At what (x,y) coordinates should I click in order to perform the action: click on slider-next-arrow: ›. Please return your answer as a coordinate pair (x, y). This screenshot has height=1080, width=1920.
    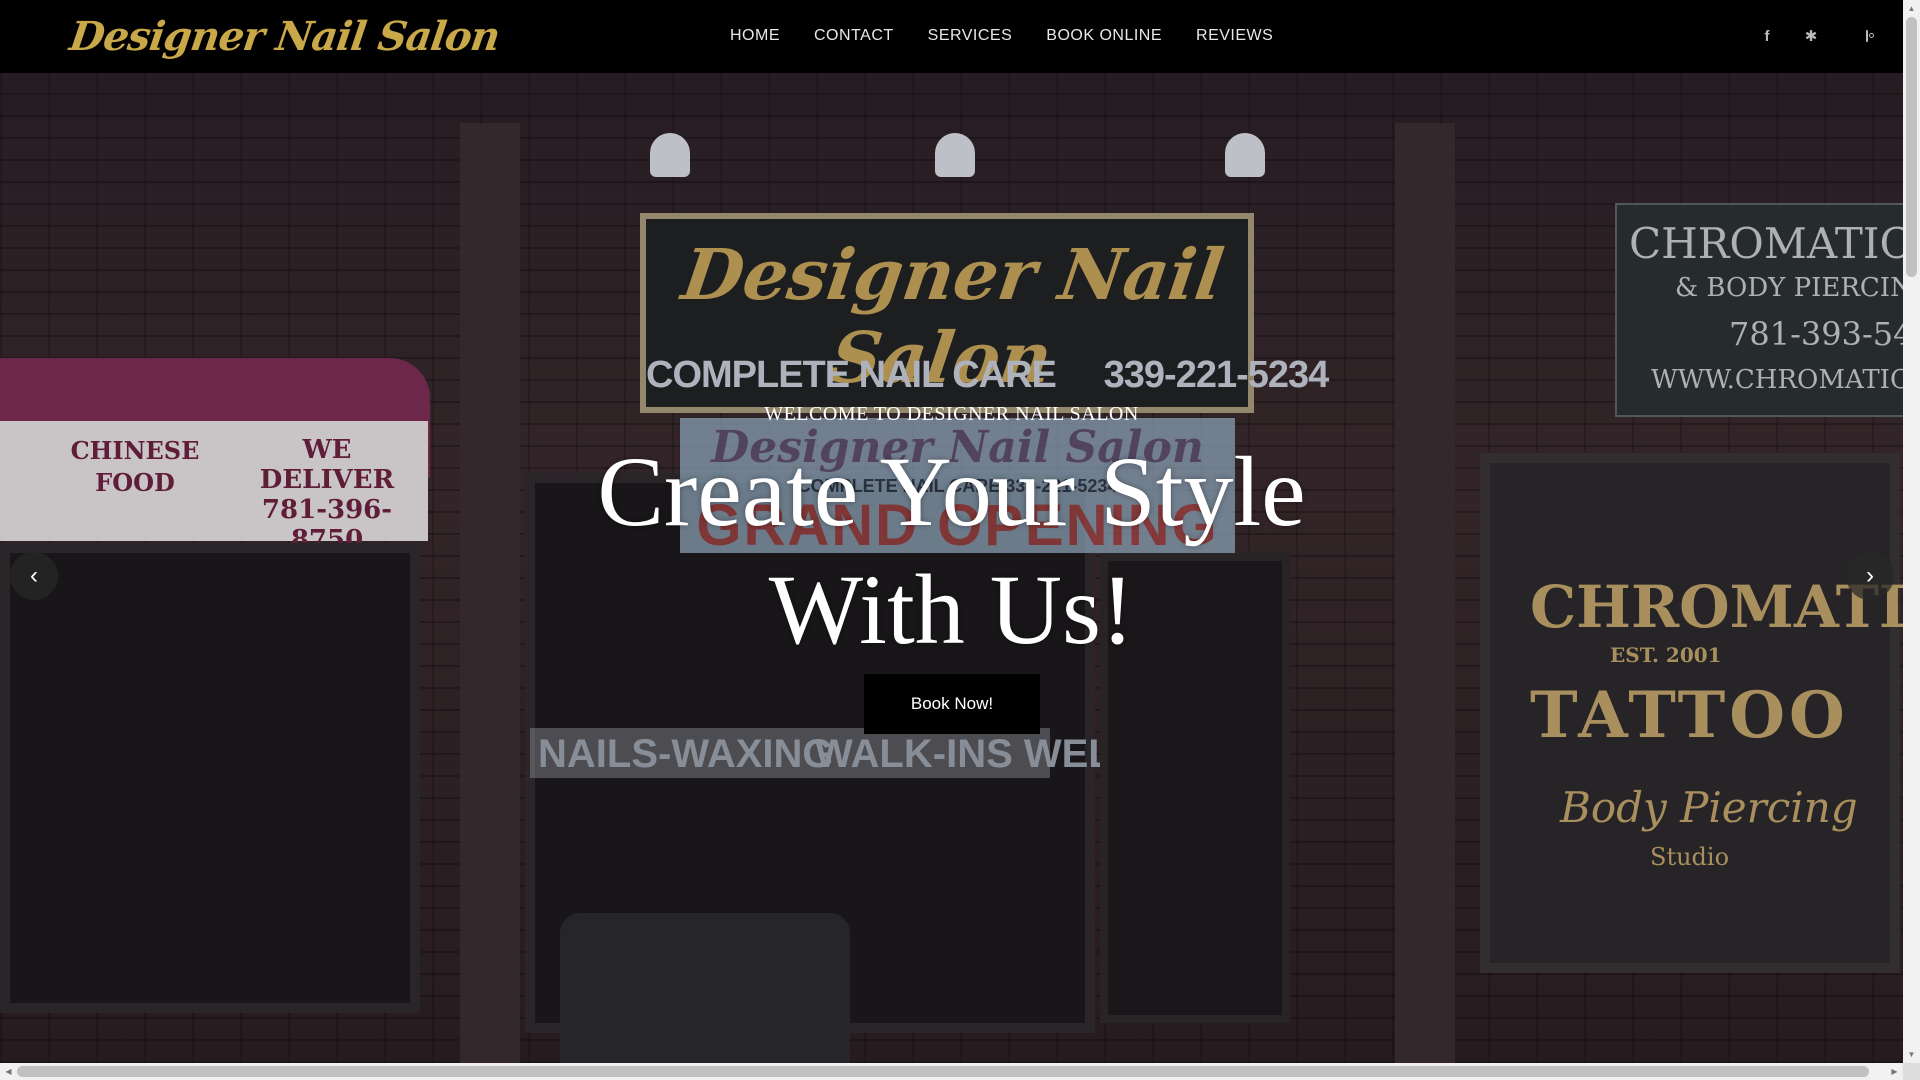
    Looking at the image, I should click on (1870, 576).